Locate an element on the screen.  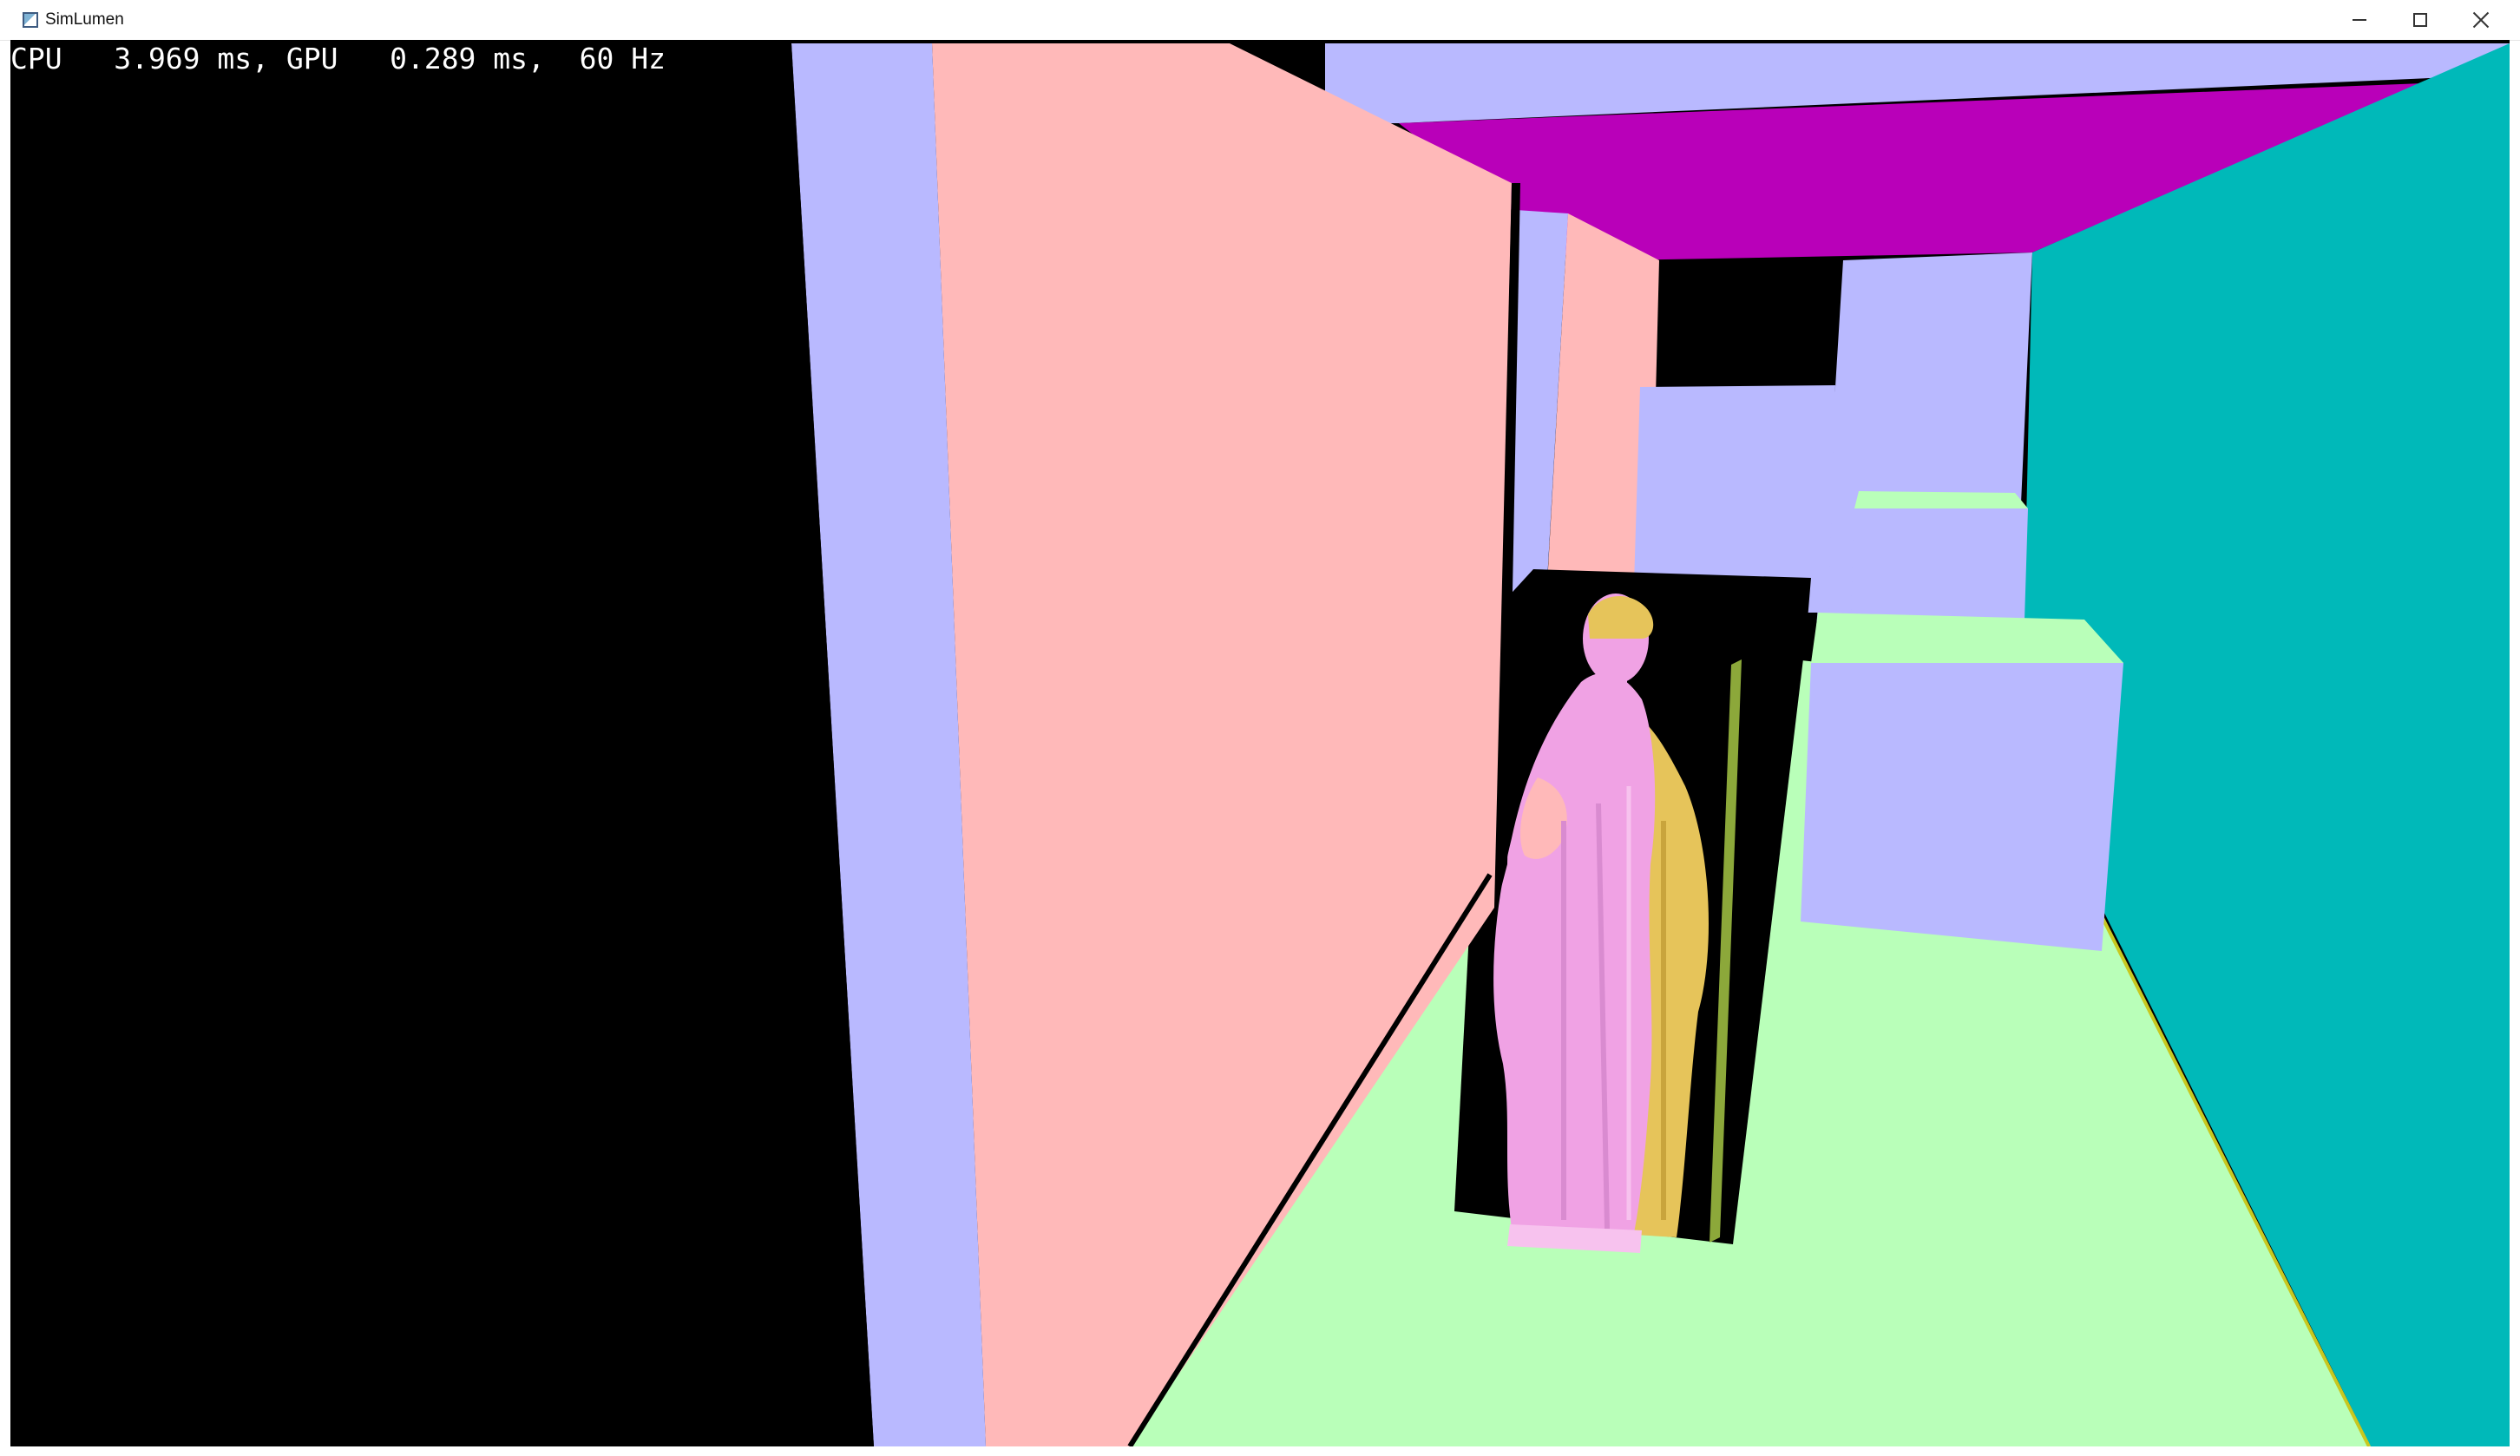
maximize-button is located at coordinates (2420, 20).